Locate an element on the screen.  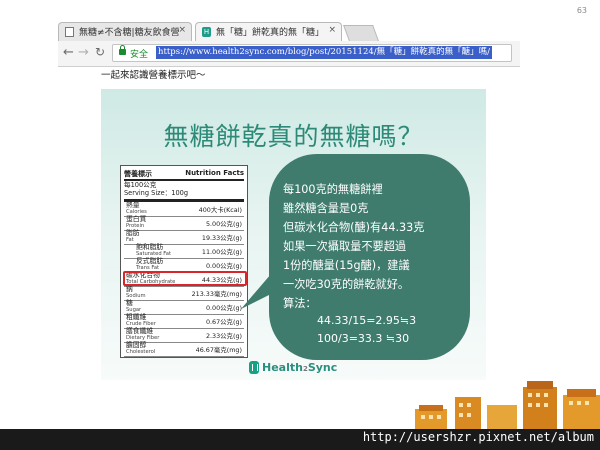
nutrient-value: 11.00公克(g) is located at coordinates (221, 252).